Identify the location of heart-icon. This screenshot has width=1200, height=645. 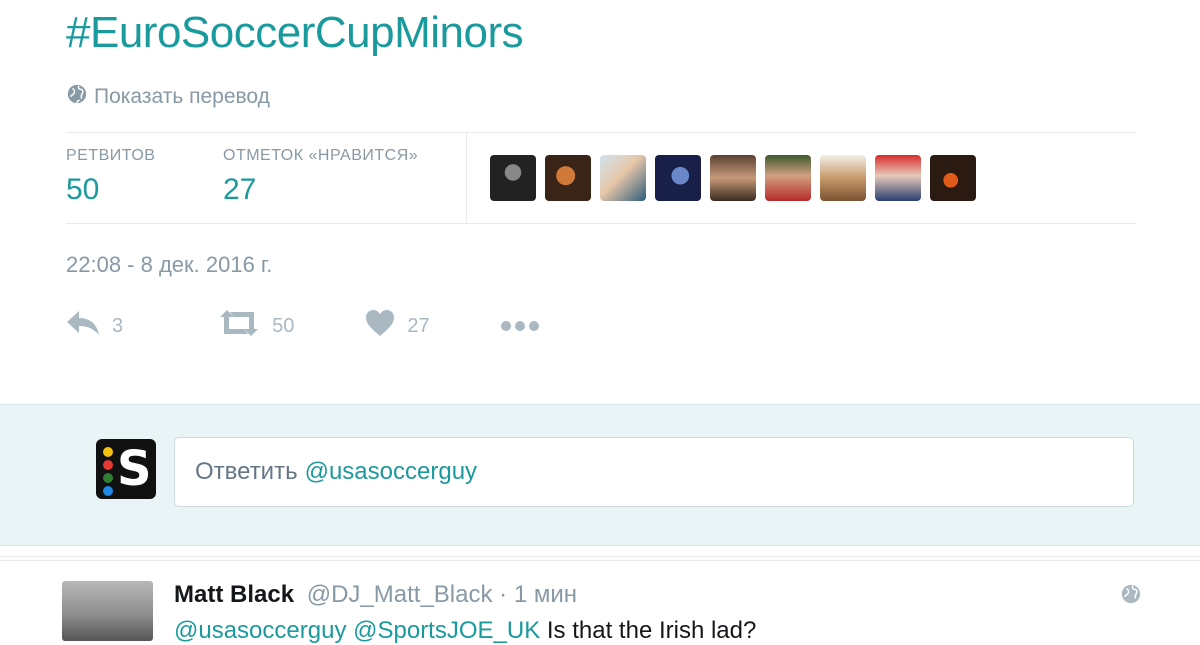
(380, 326).